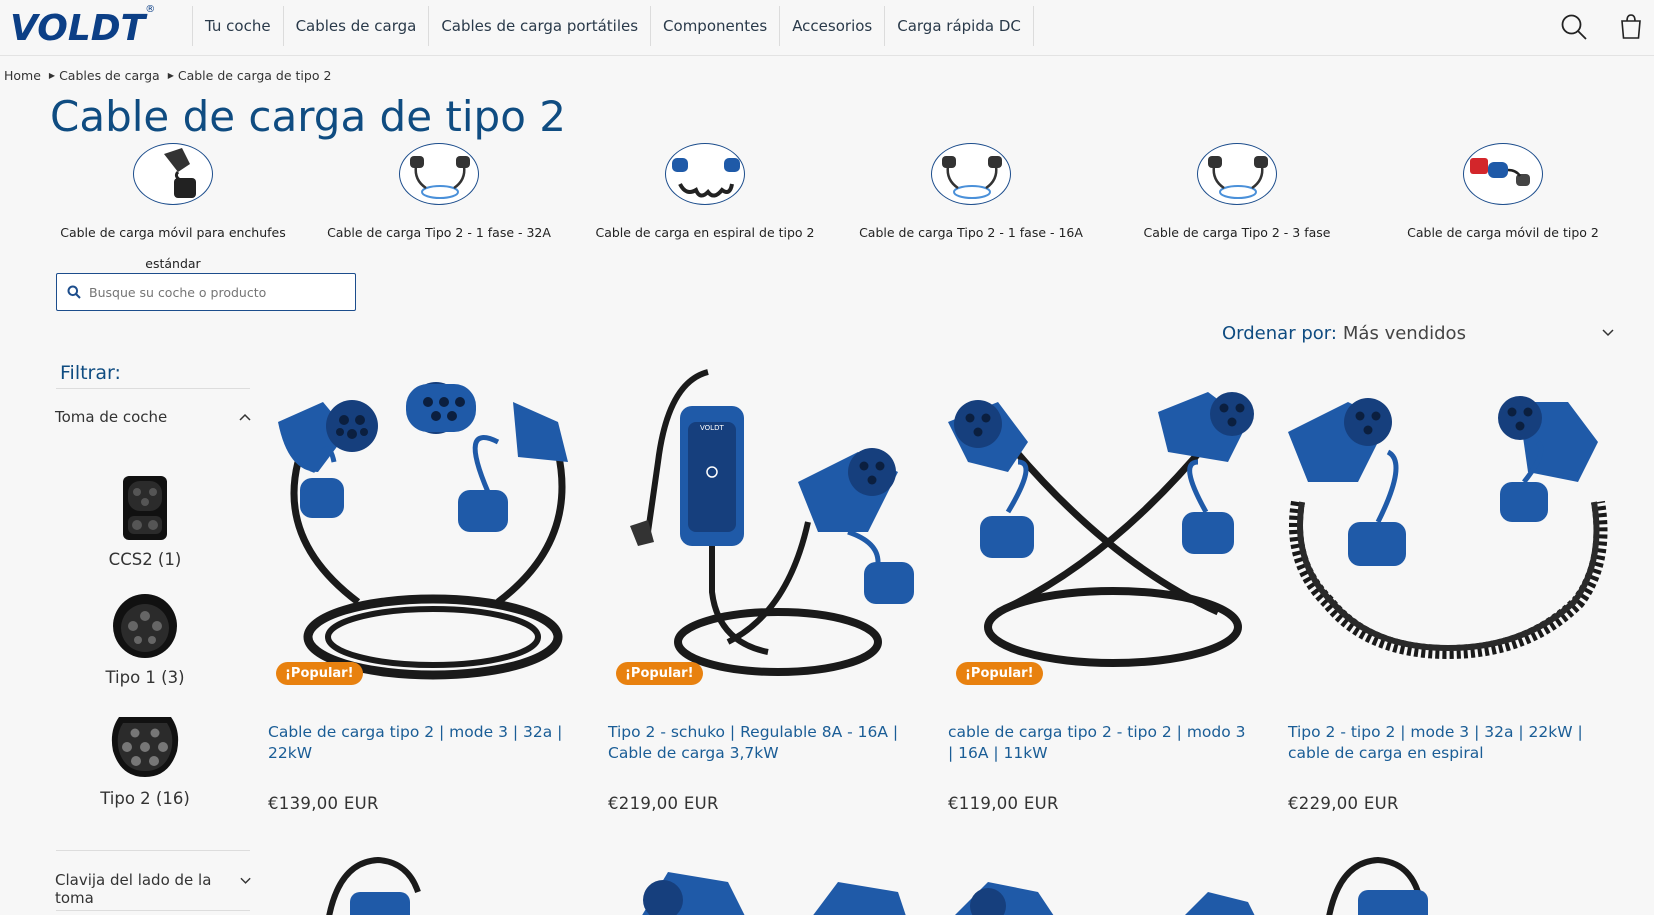 Image resolution: width=1654 pixels, height=915 pixels. What do you see at coordinates (145, 559) in the screenshot?
I see `filter-option-label: CCS2 (1)` at bounding box center [145, 559].